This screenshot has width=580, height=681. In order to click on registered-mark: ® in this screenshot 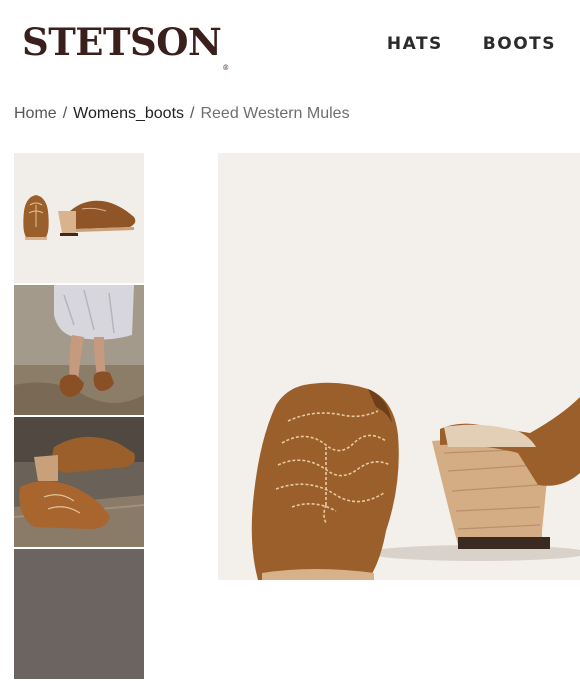, I will do `click(225, 68)`.